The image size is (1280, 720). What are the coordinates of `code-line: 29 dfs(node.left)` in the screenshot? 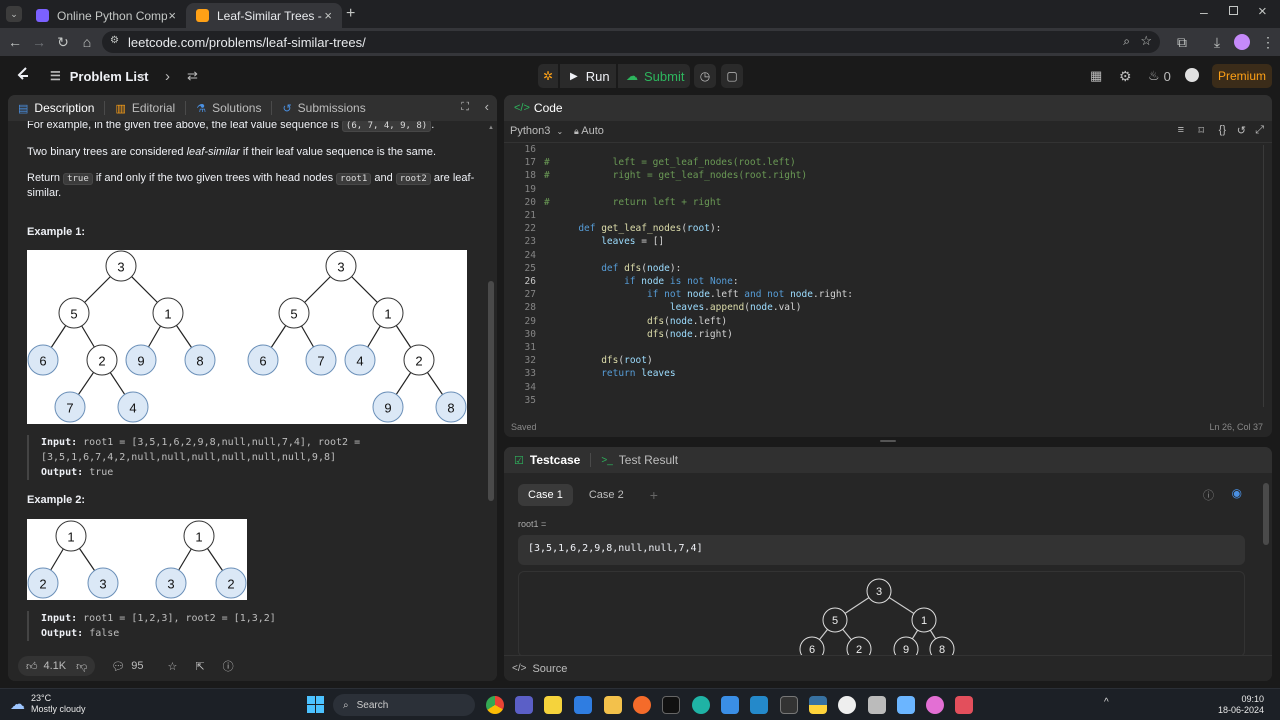 It's located at (888, 322).